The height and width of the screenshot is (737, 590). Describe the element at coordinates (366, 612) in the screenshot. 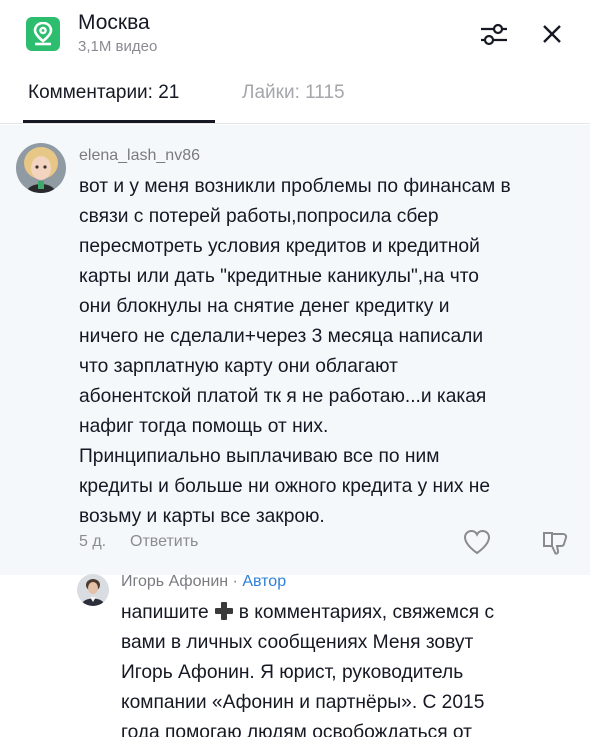

I see `reply-line-end: в комментариях, свяжемся с` at that location.